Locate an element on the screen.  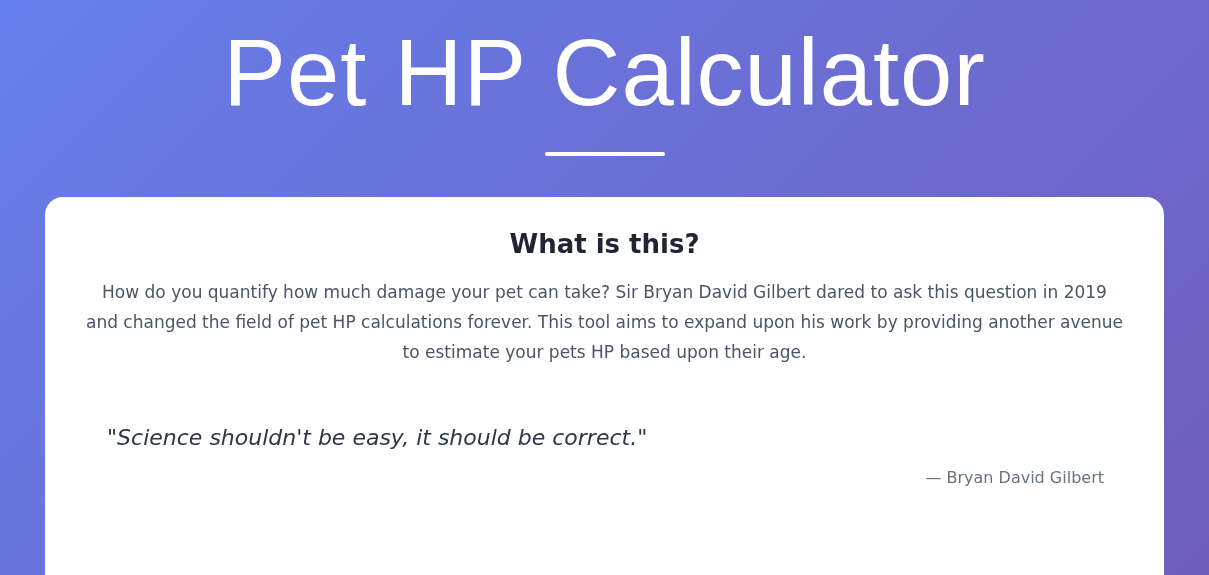
quote-attribution: — Bryan David Gilbert is located at coordinates (1014, 477).